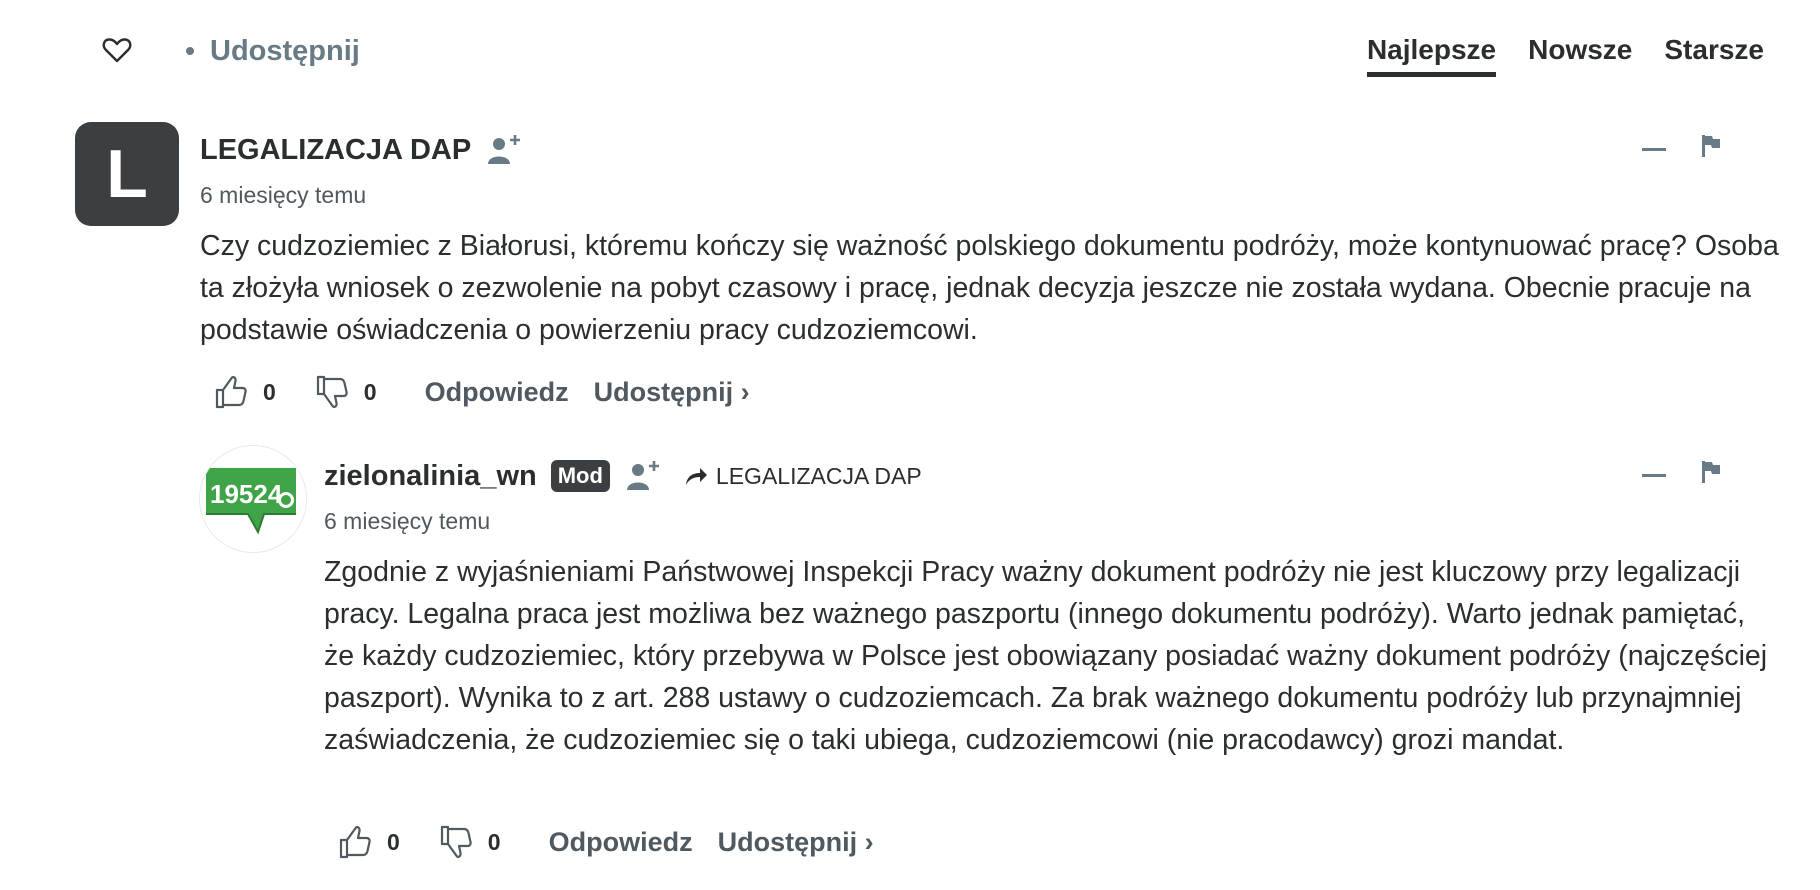 The width and height of the screenshot is (1820, 890). What do you see at coordinates (623, 476) in the screenshot?
I see `comment-header: zielonalinia_wn Mod LEGALIZACJA DAP` at bounding box center [623, 476].